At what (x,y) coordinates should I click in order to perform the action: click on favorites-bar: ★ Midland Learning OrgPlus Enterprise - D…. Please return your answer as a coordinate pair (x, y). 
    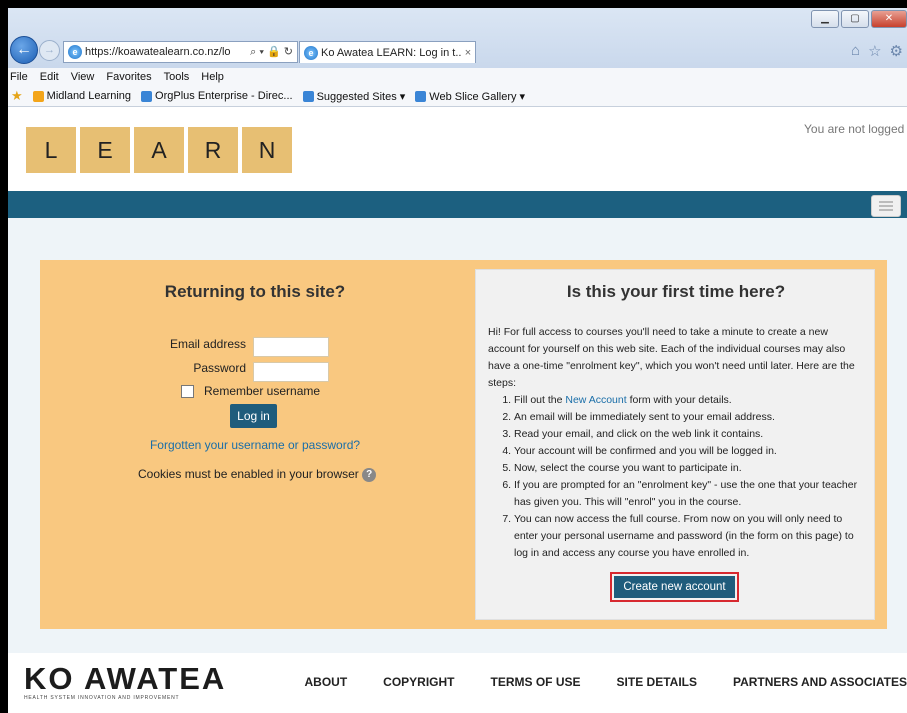
    Looking at the image, I should click on (457, 96).